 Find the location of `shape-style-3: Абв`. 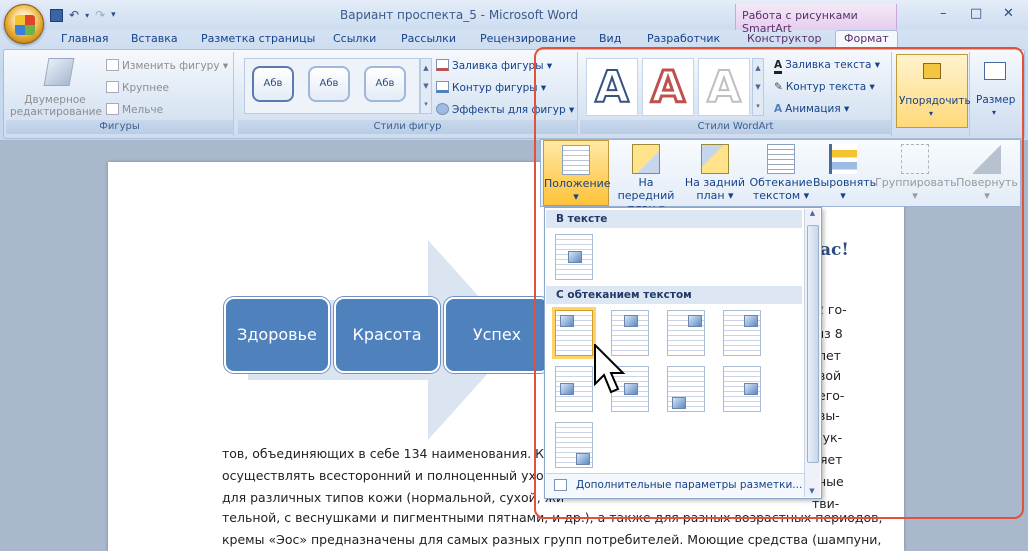

shape-style-3: Абв is located at coordinates (385, 84).